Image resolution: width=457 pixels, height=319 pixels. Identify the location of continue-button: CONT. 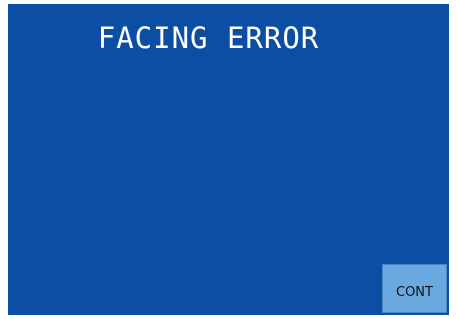
(414, 288).